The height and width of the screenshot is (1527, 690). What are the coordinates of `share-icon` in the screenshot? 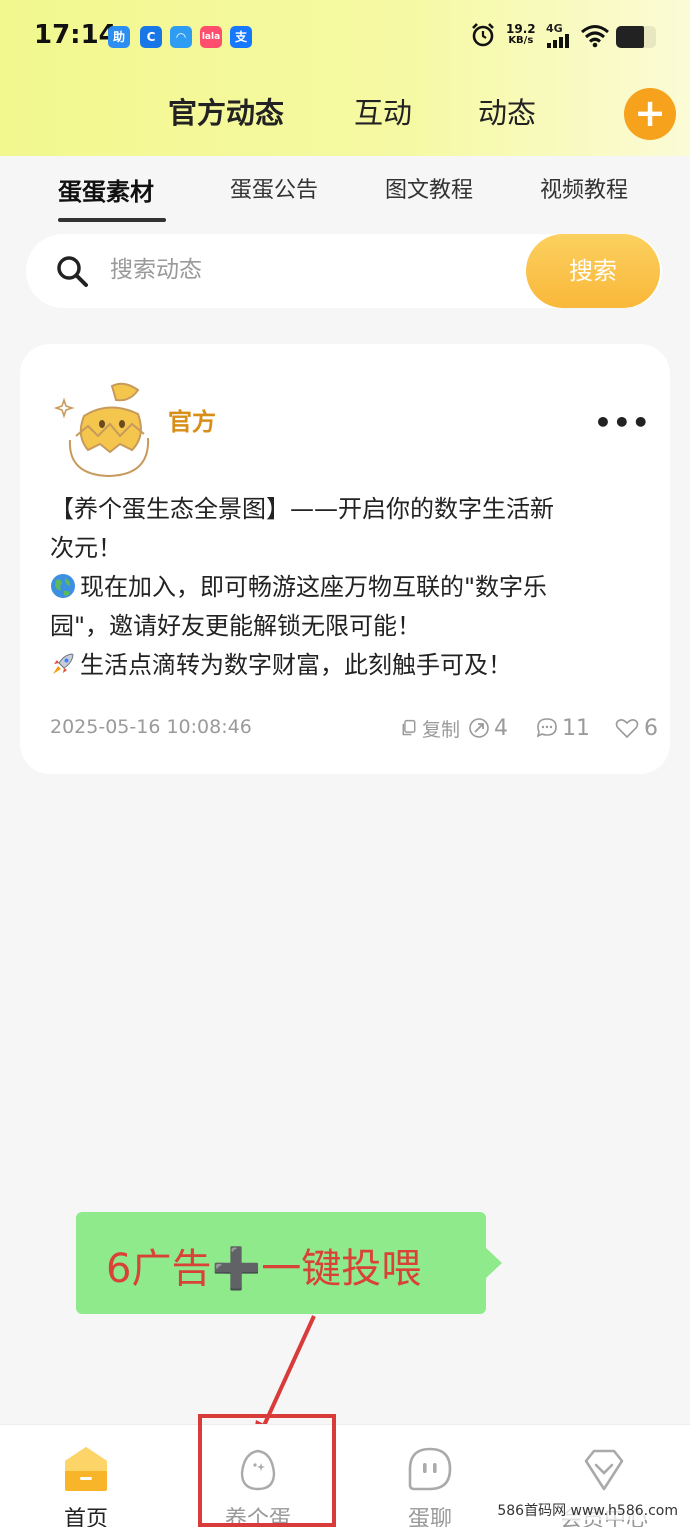 It's located at (479, 728).